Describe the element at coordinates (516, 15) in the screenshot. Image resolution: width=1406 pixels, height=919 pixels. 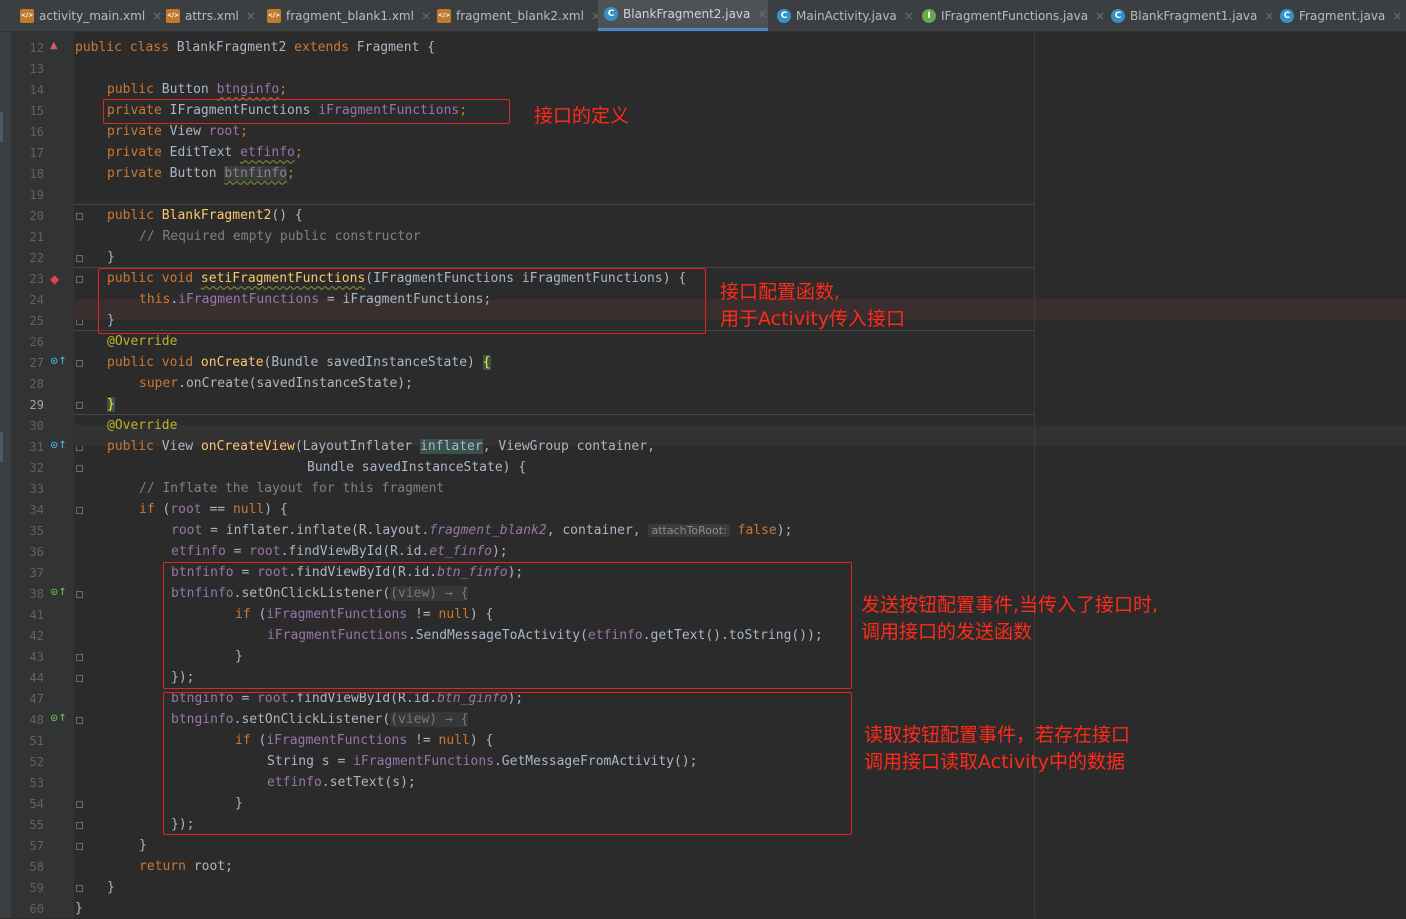
I see `tab-fragment-blank2-xml: </> fragment_blank2.xml ×` at that location.